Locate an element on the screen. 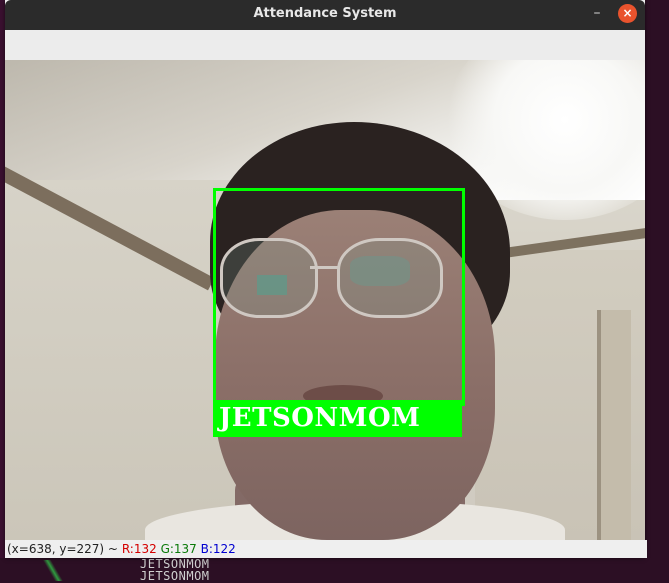  face-detection-box is located at coordinates (339, 297).